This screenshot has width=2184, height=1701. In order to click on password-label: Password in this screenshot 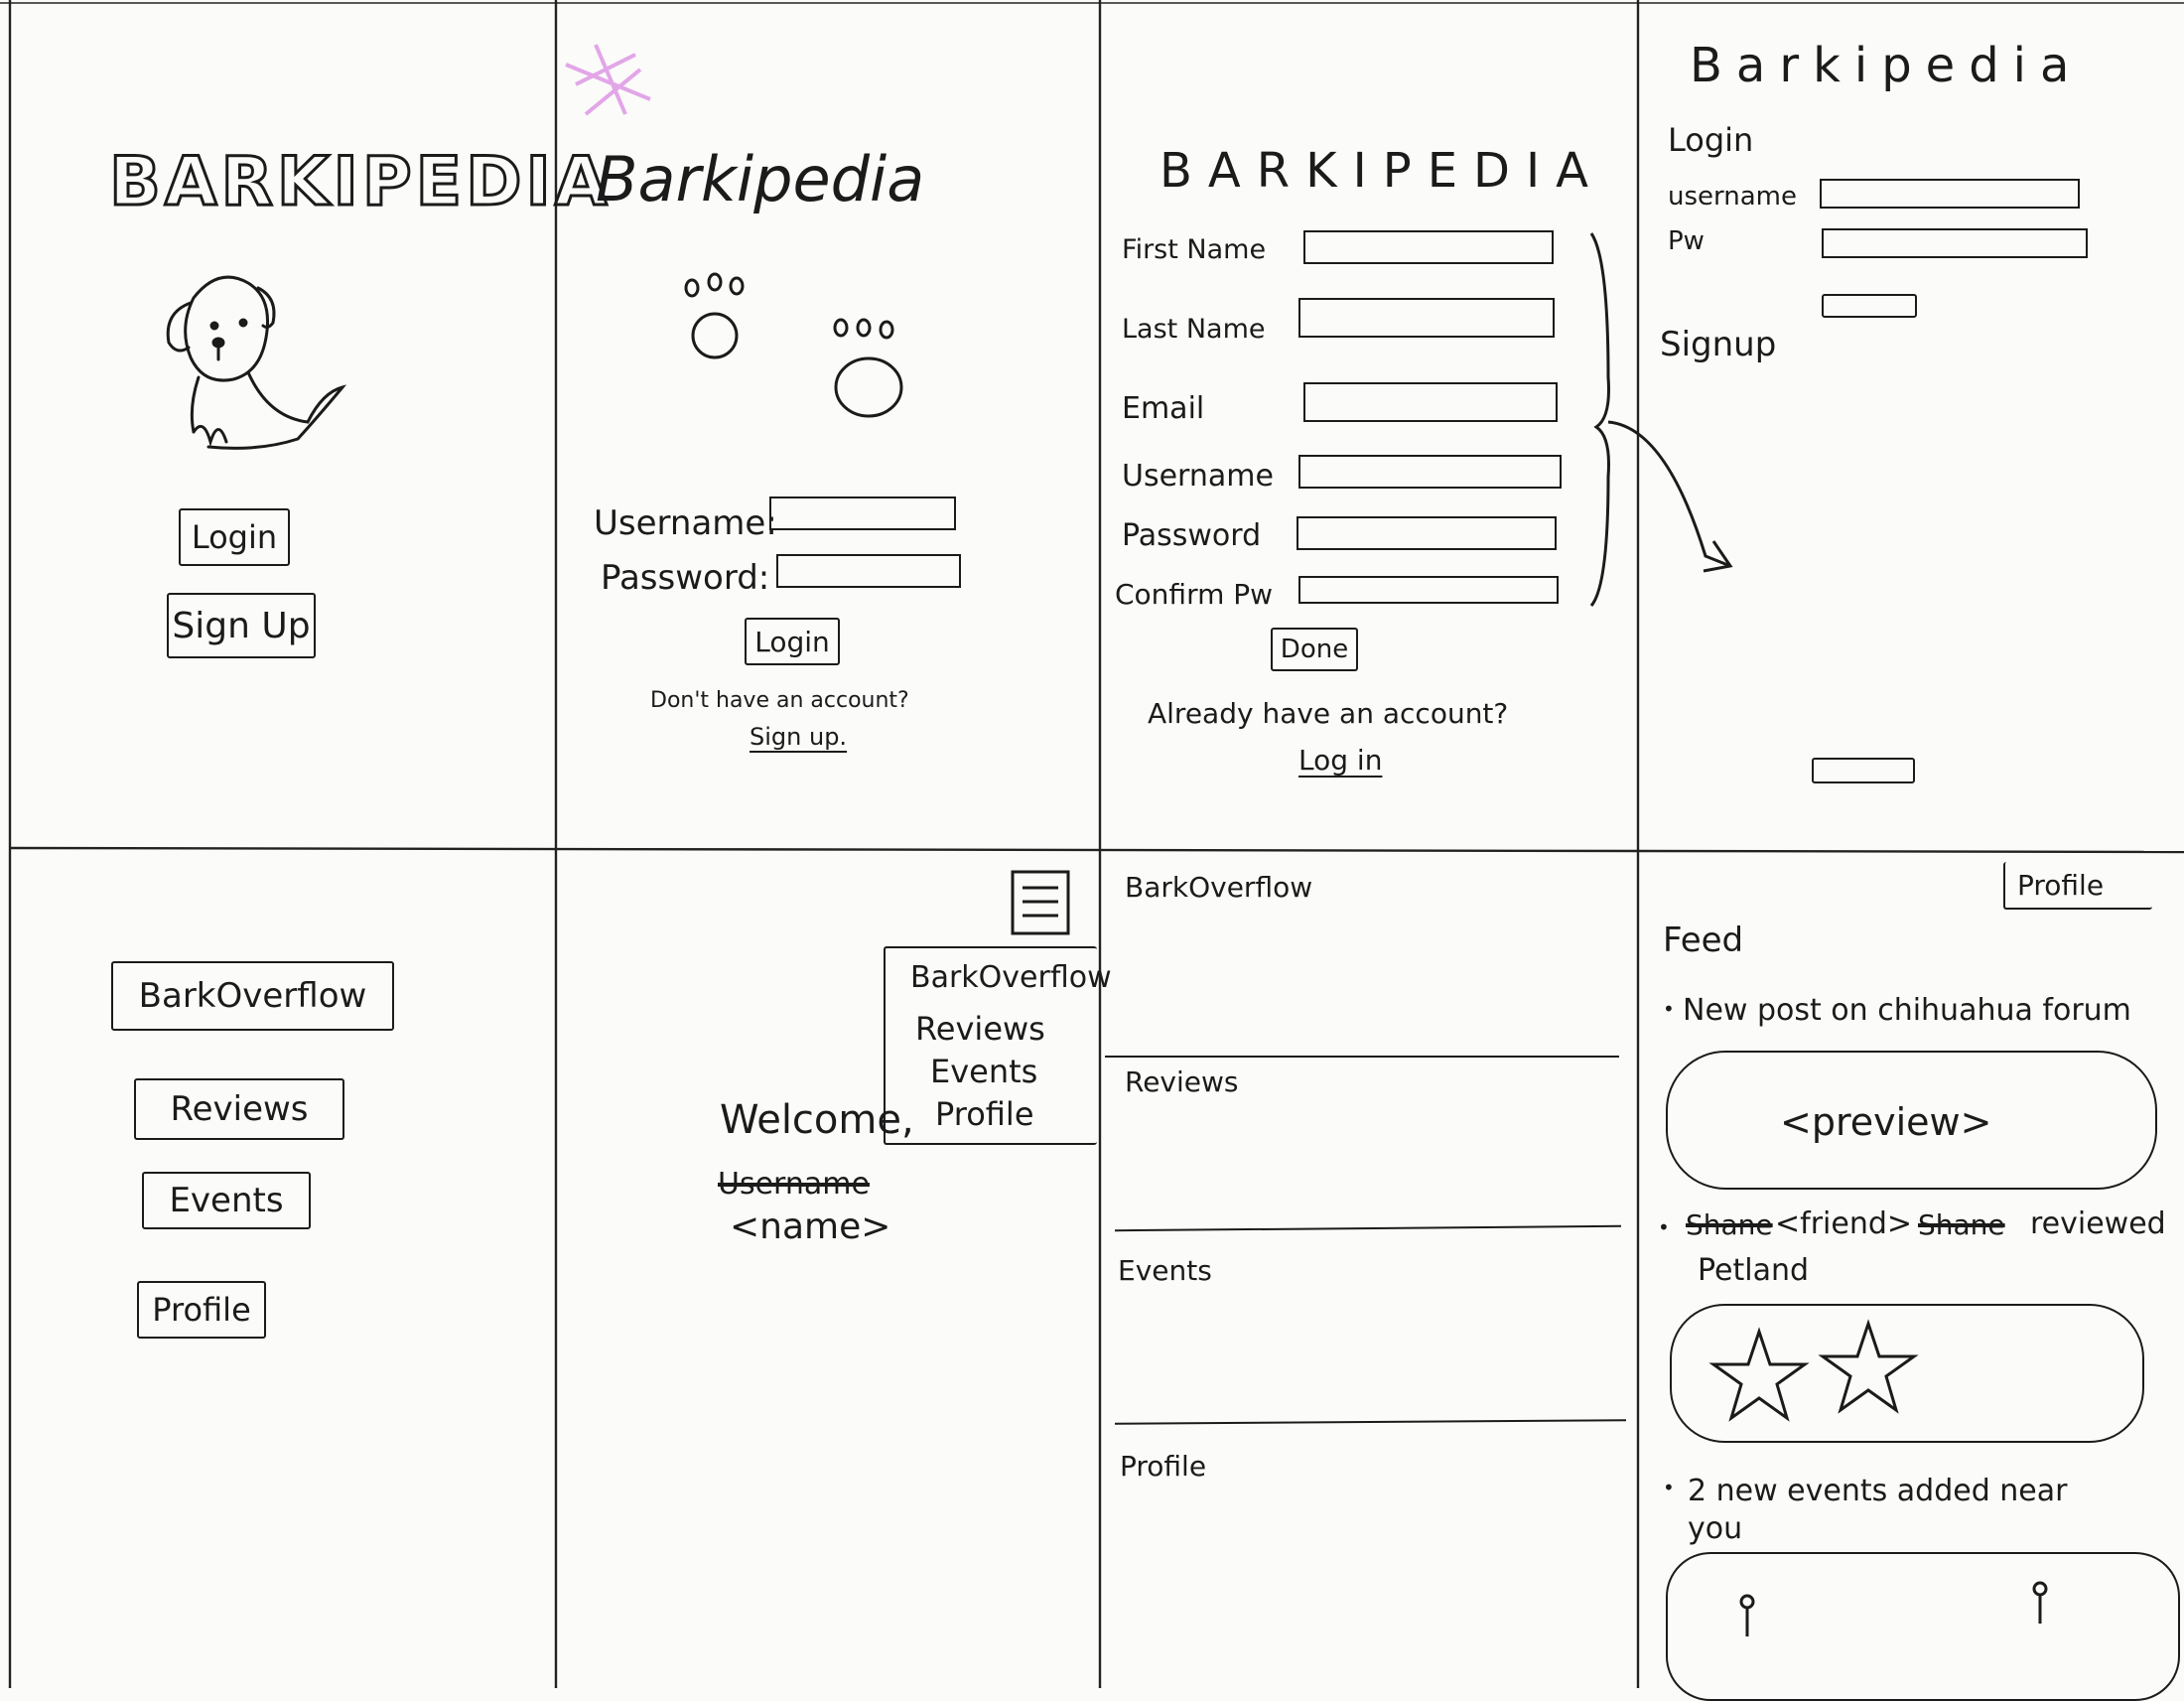, I will do `click(1192, 535)`.